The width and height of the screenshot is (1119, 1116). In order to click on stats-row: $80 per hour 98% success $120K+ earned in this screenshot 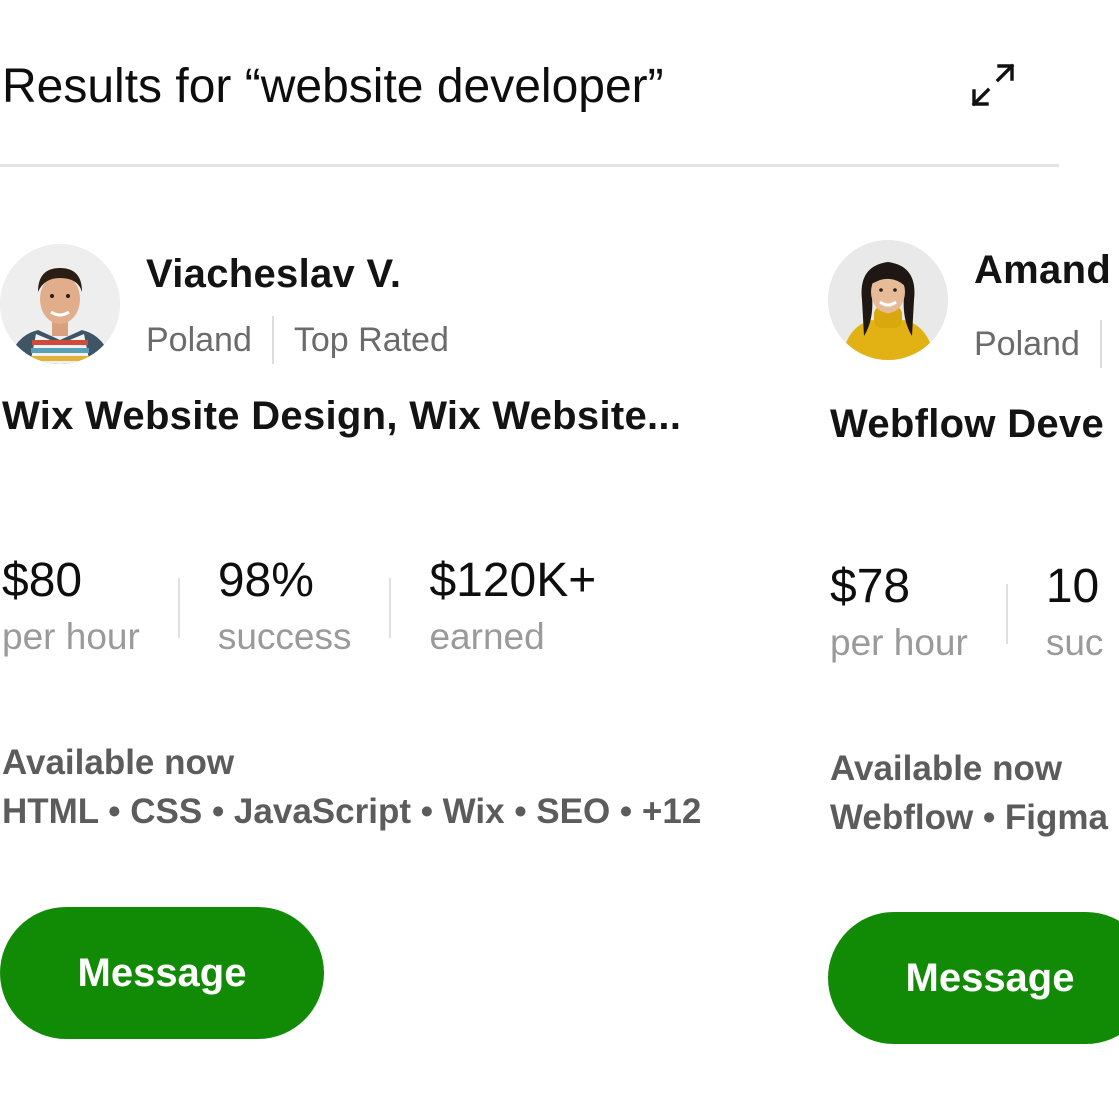, I will do `click(299, 607)`.